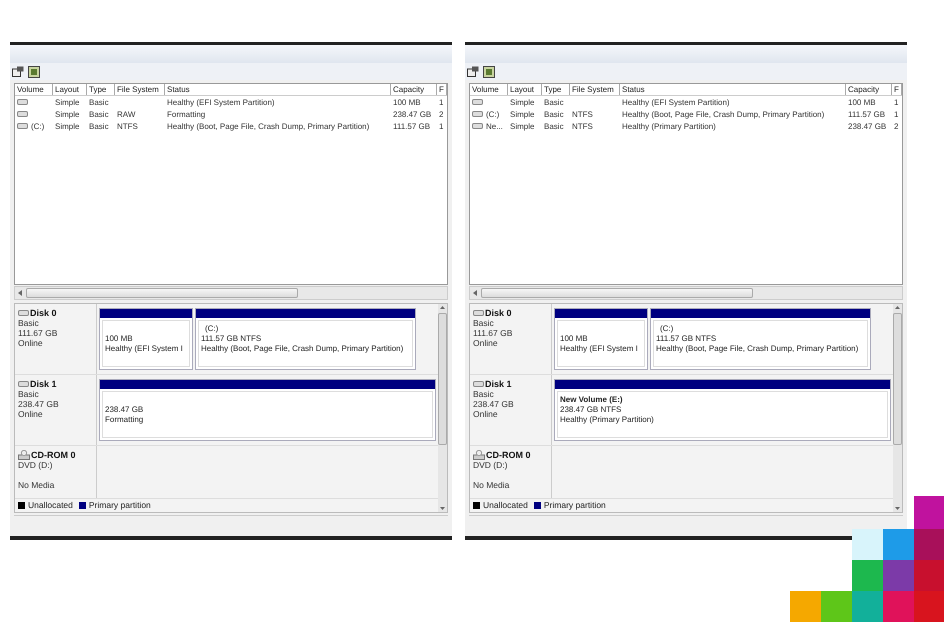 The image size is (944, 622). I want to click on partition-detail: 238.47 GB NTFS, so click(591, 410).